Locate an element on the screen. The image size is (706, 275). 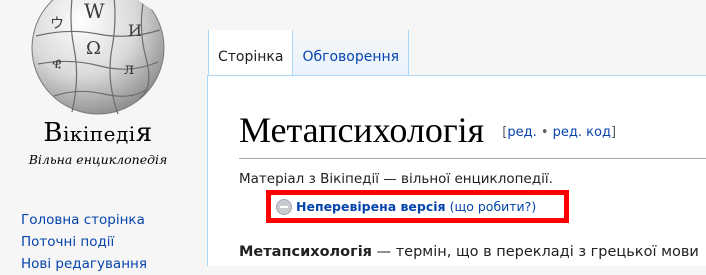
wordmark-first-letter: В is located at coordinates (53, 133).